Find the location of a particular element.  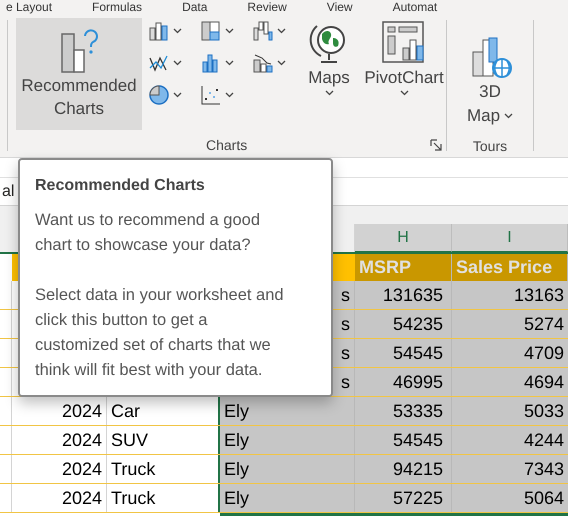

group-label: Tours is located at coordinates (490, 146).